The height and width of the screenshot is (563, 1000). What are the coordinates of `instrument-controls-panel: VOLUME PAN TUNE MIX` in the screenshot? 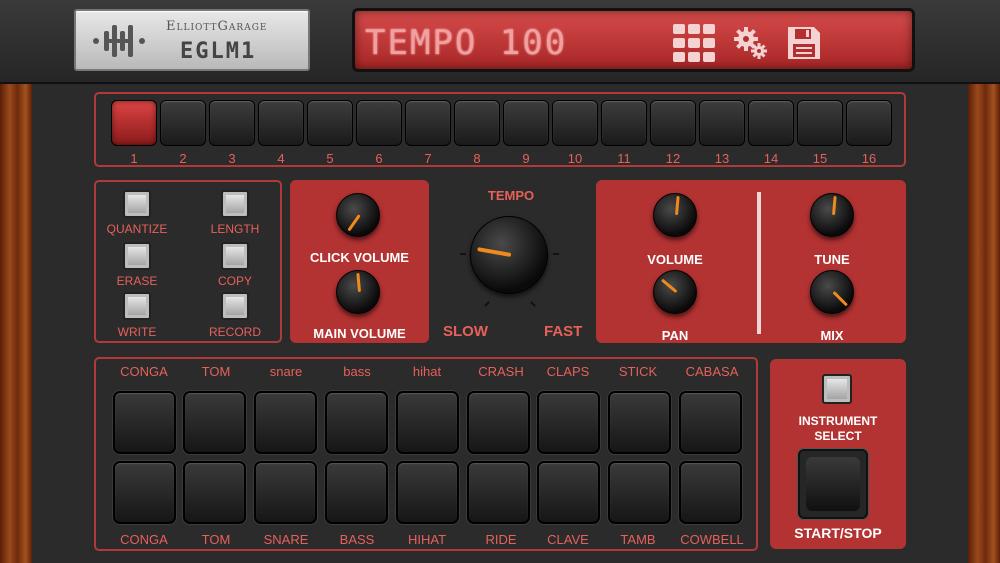 It's located at (751, 261).